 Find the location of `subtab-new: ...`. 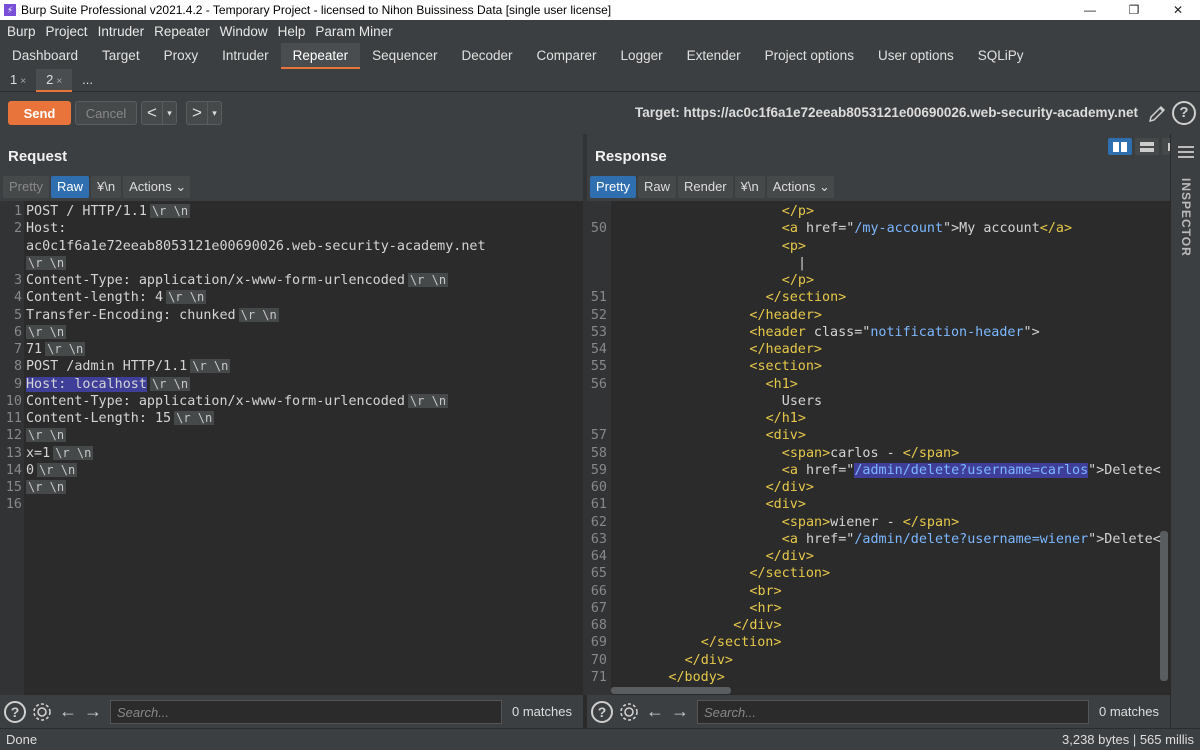

subtab-new: ... is located at coordinates (87, 80).